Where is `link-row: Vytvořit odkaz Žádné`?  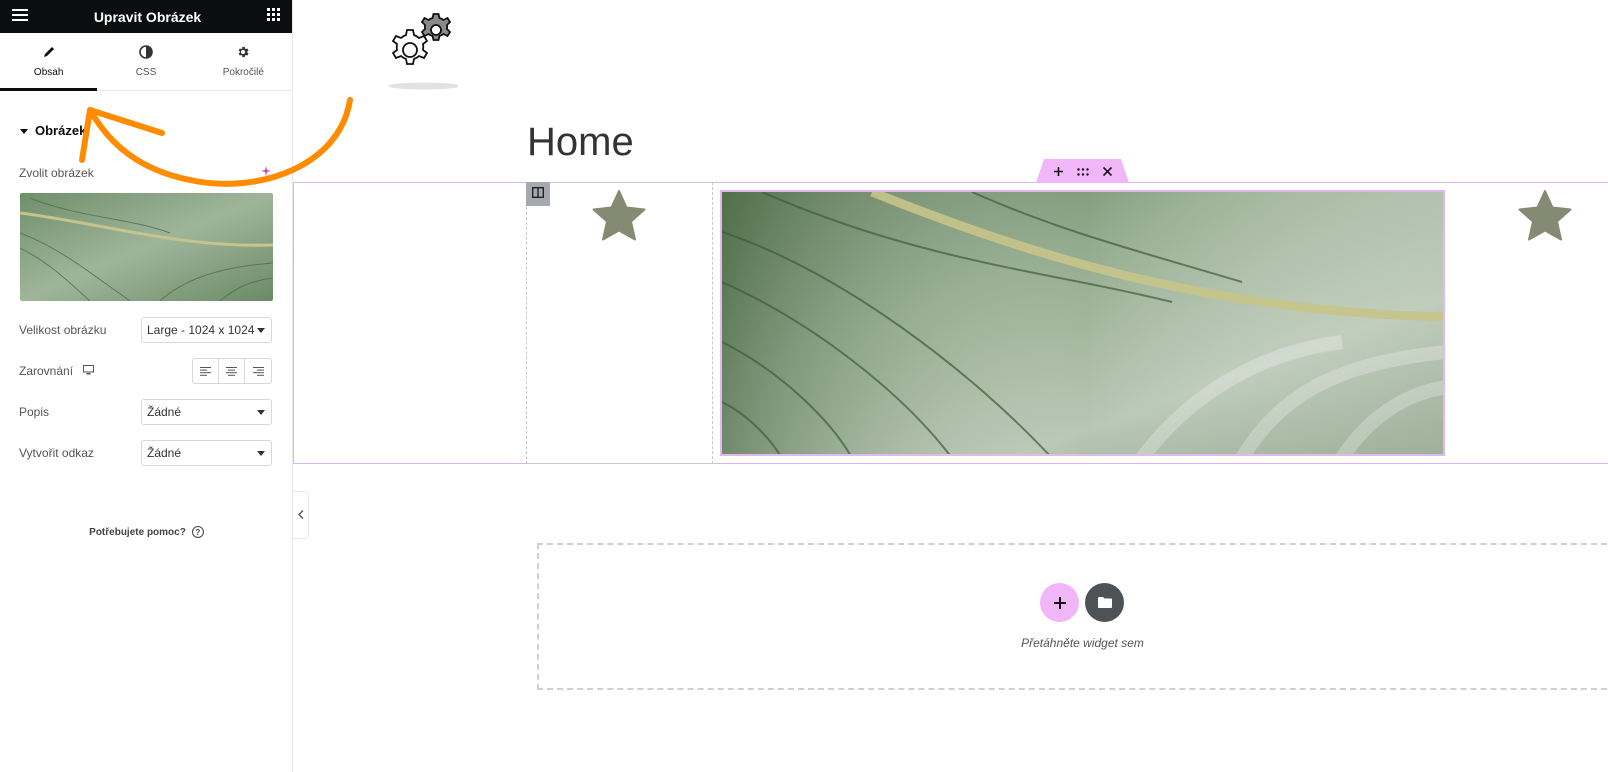 link-row: Vytvořit odkaz Žádné is located at coordinates (146, 453).